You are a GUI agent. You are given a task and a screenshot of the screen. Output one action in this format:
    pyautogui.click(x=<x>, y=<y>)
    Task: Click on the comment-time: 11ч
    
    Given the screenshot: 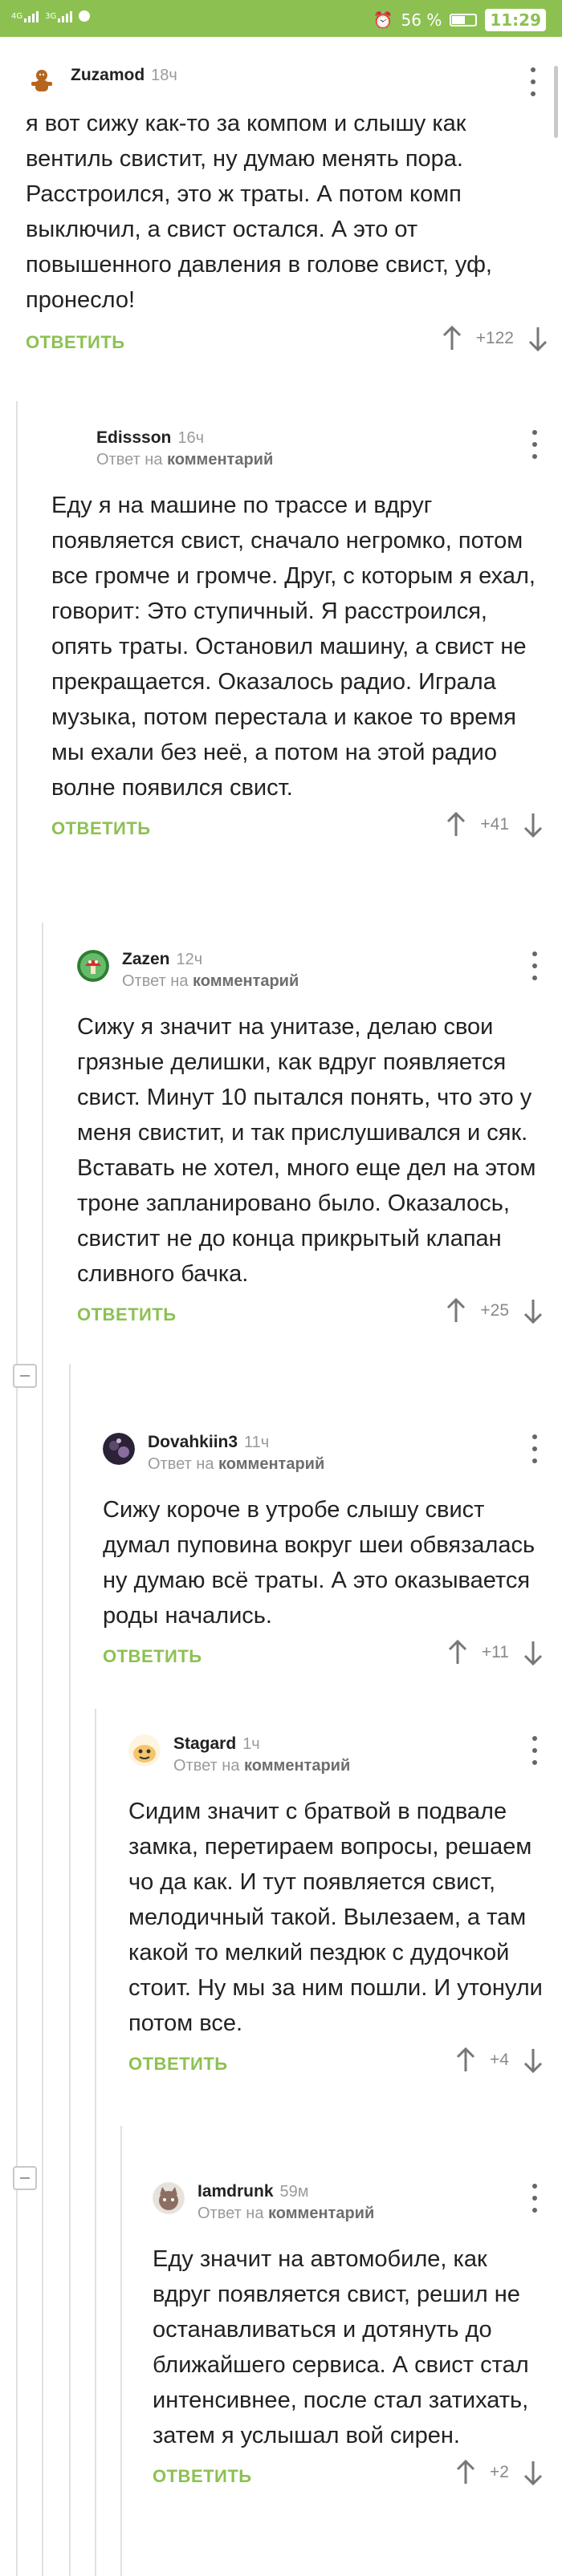 What is the action you would take?
    pyautogui.click(x=257, y=1442)
    